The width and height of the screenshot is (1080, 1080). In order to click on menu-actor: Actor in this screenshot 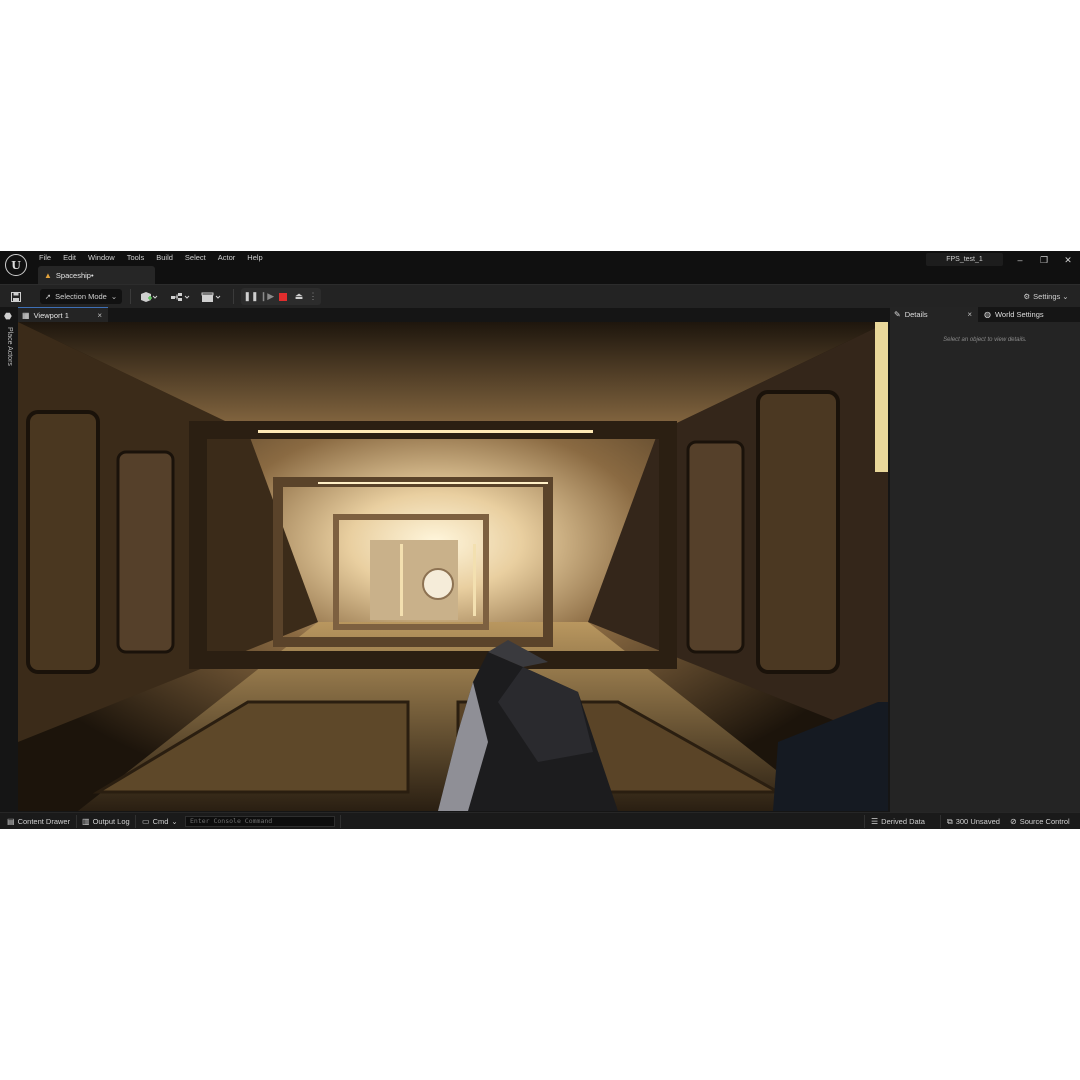, I will do `click(227, 258)`.